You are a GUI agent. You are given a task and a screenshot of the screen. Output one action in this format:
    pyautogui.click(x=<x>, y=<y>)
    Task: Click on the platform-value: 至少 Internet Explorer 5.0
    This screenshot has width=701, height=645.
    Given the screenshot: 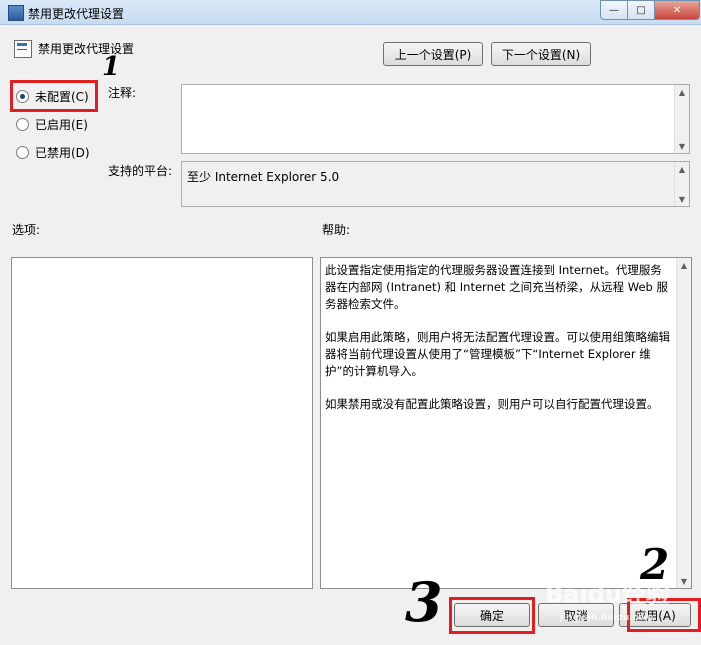 What is the action you would take?
    pyautogui.click(x=263, y=177)
    